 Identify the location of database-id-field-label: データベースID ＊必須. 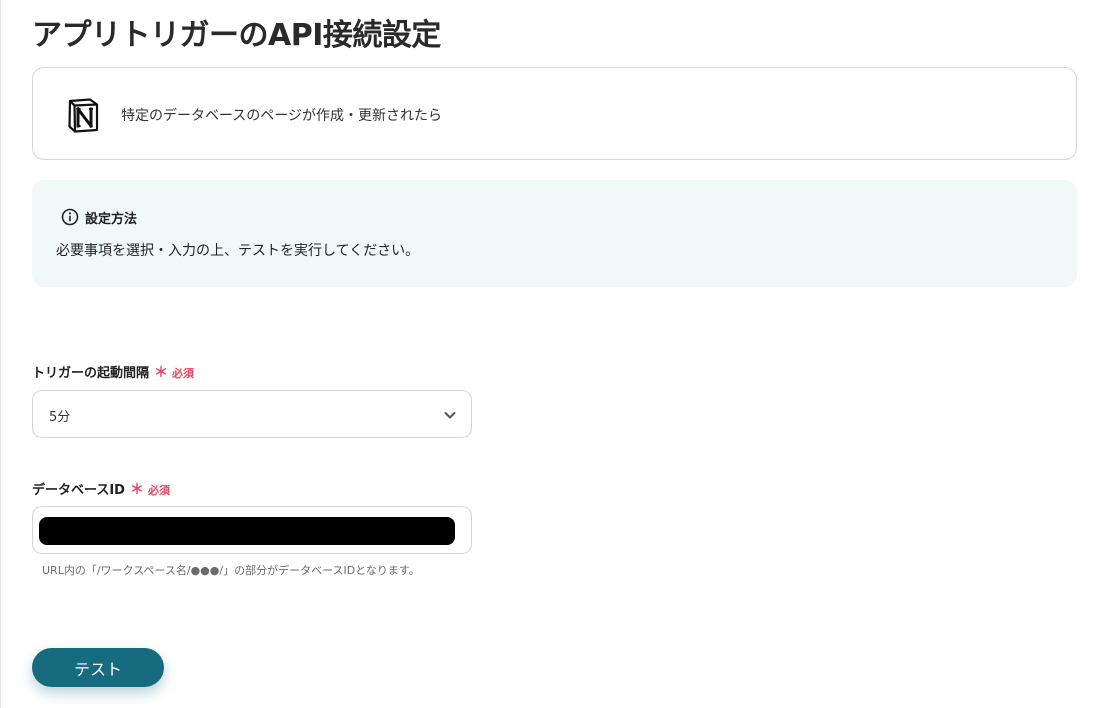
(101, 489).